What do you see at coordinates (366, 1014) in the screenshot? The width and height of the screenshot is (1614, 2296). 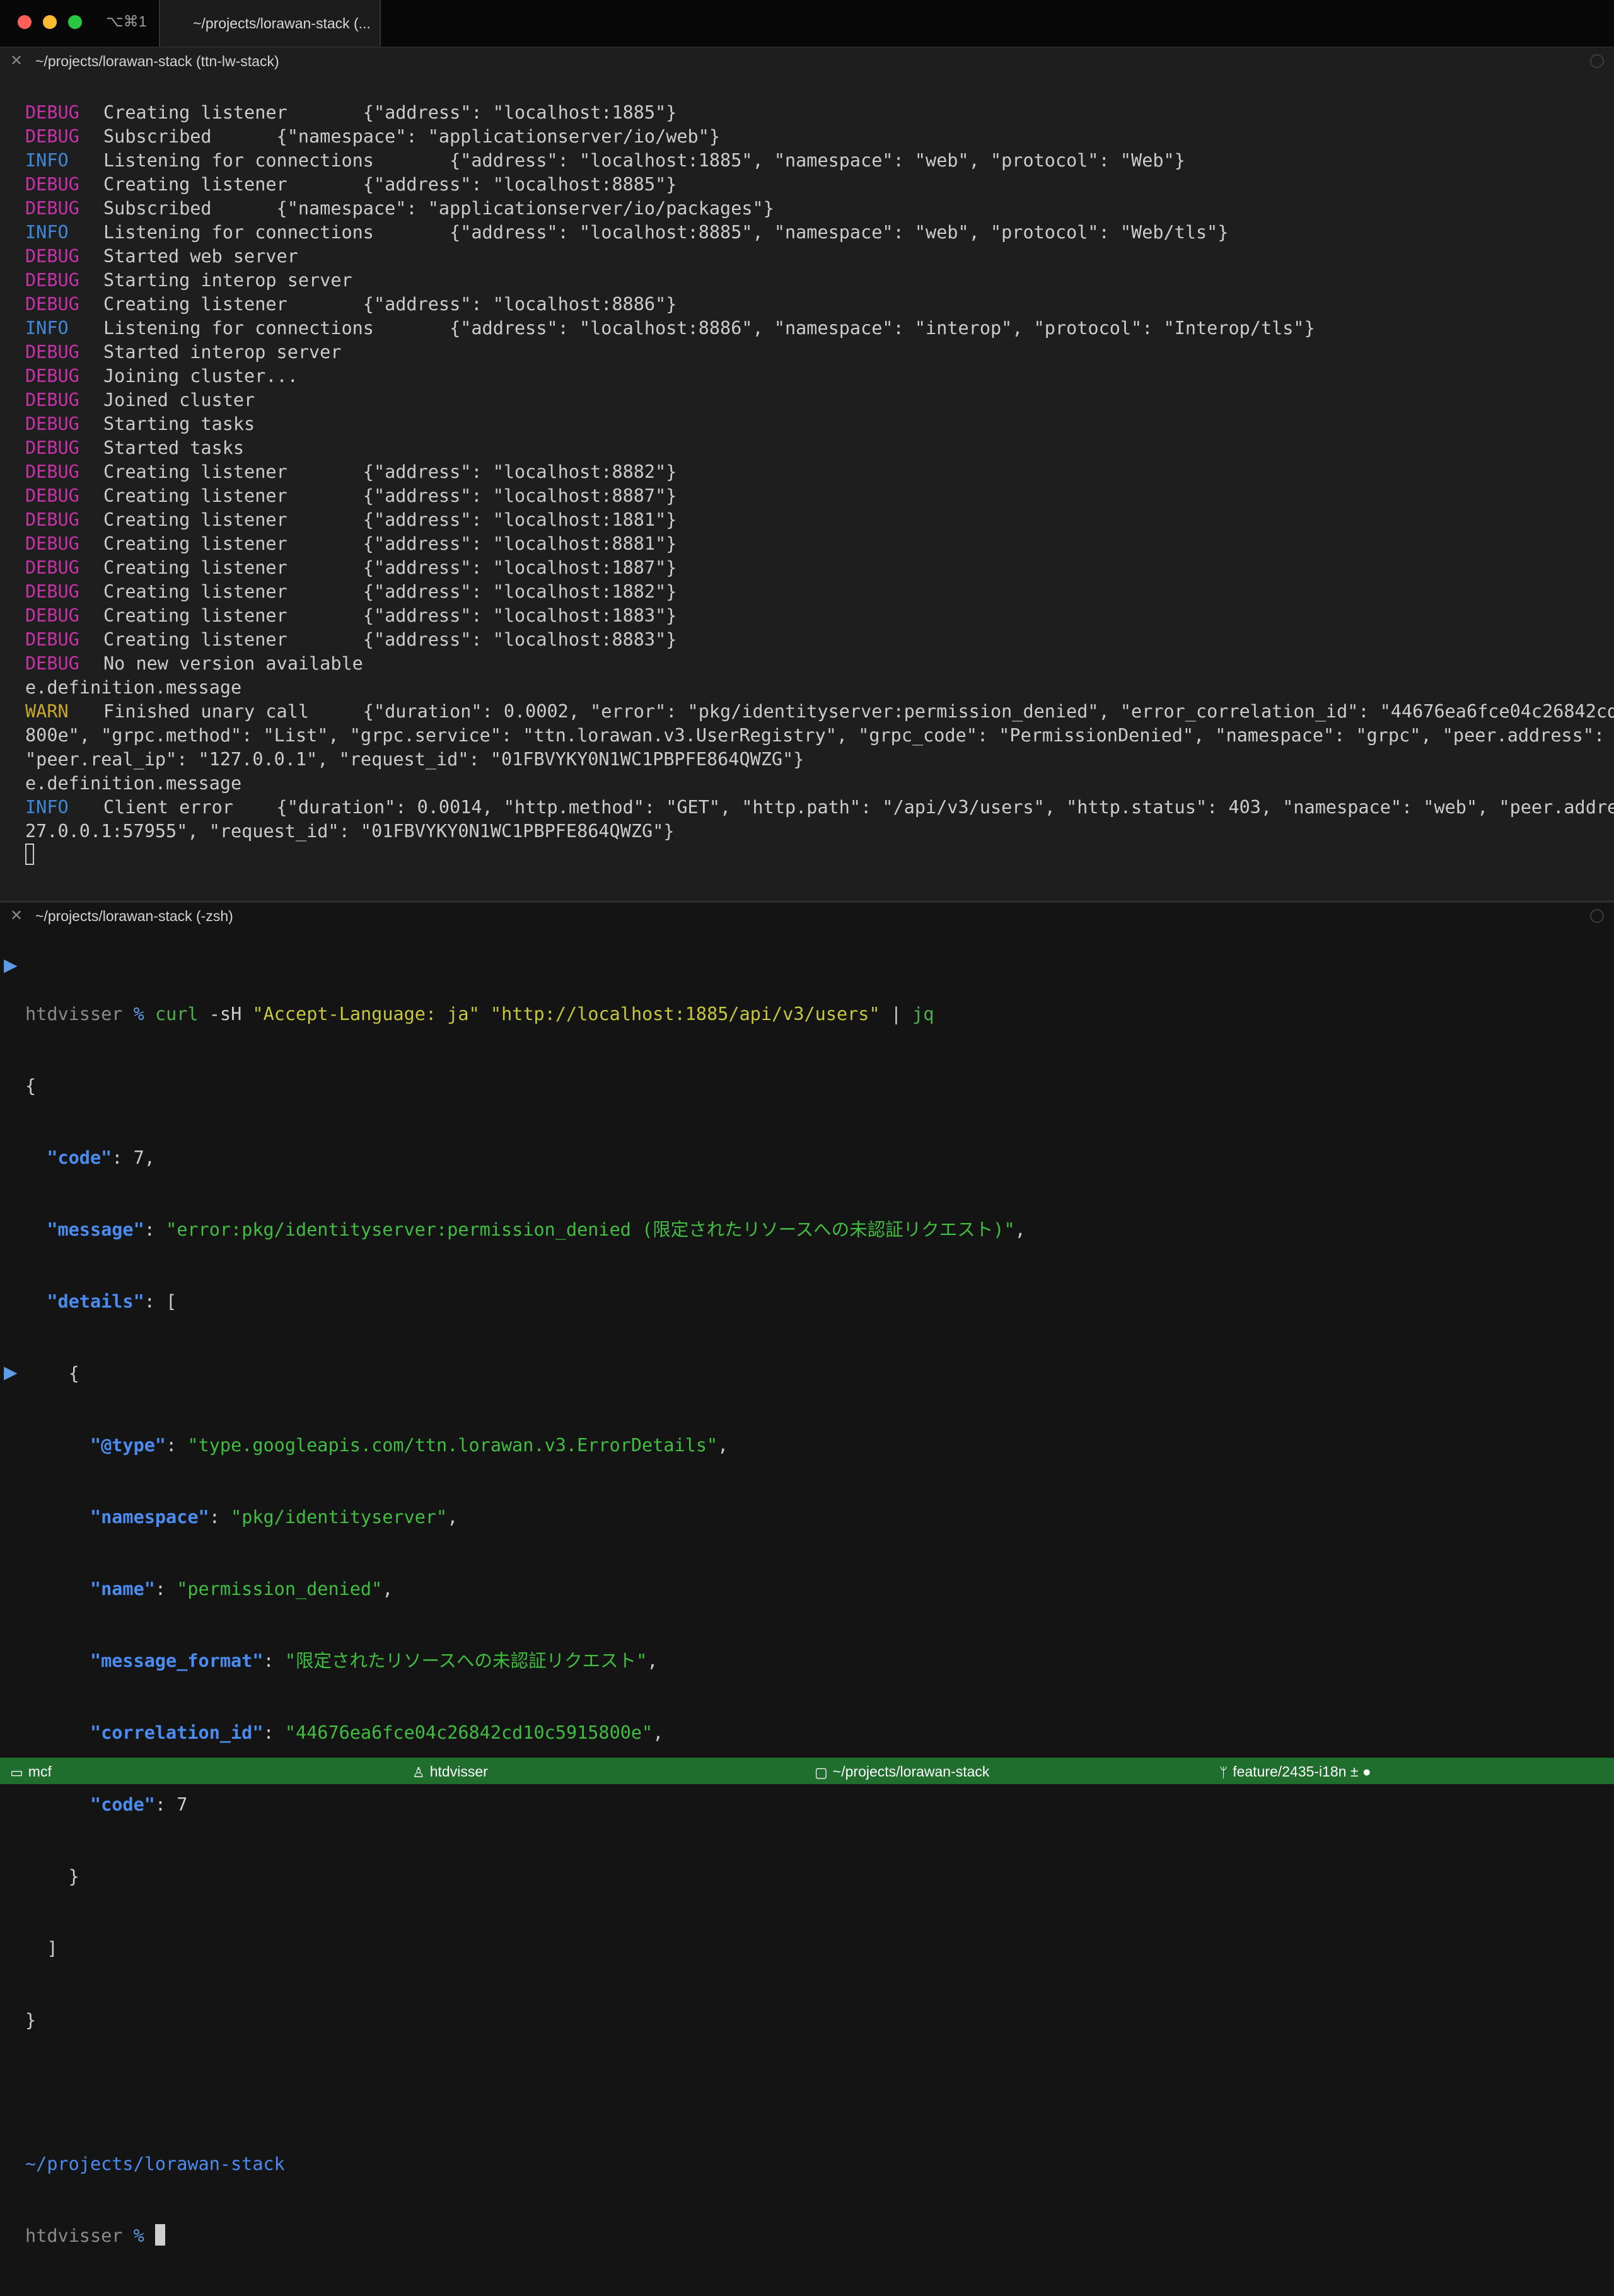 I see `command-header-arg: "Accept-Language: ja"` at bounding box center [366, 1014].